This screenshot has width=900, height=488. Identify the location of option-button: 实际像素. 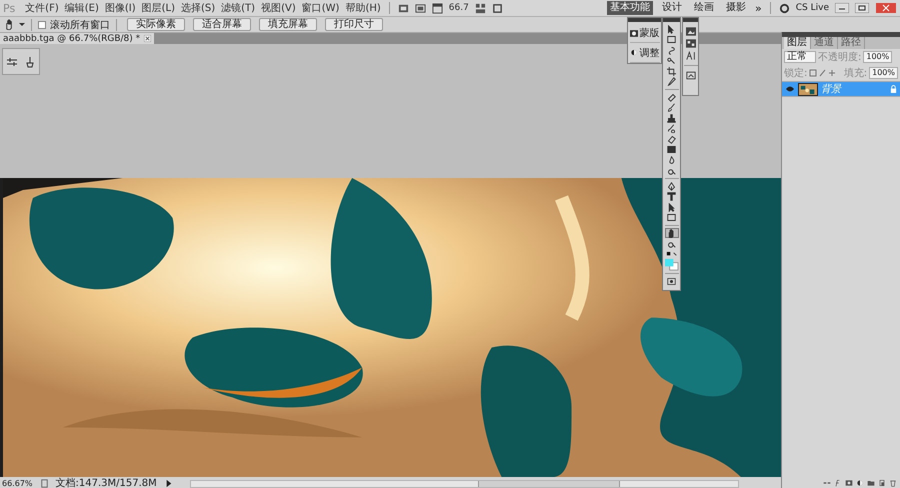
(156, 24).